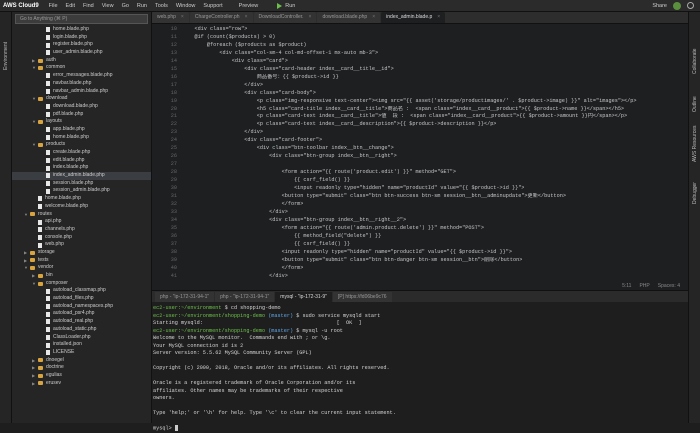  I want to click on tree-file: user_admin.blade.php, so click(81, 53).